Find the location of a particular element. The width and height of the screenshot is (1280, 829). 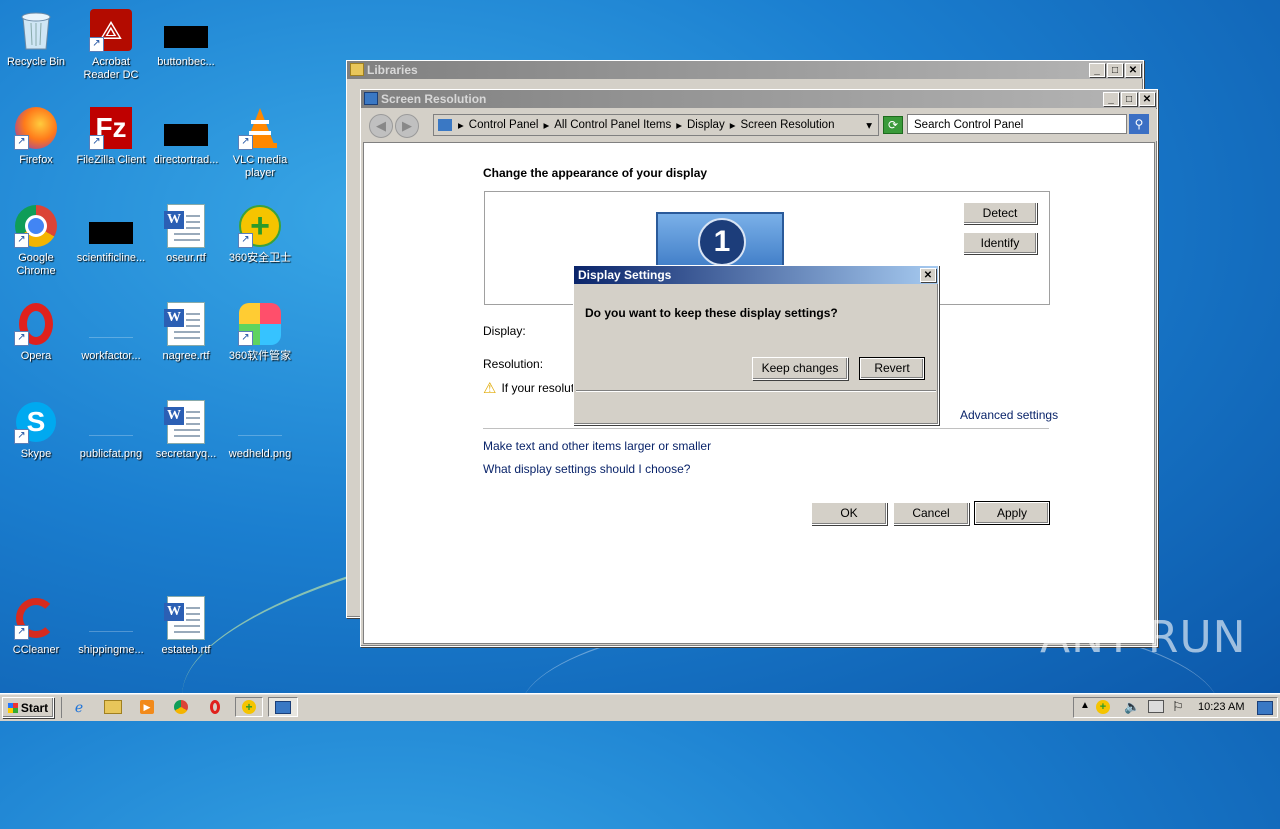

revert-button: Revert is located at coordinates (892, 368).